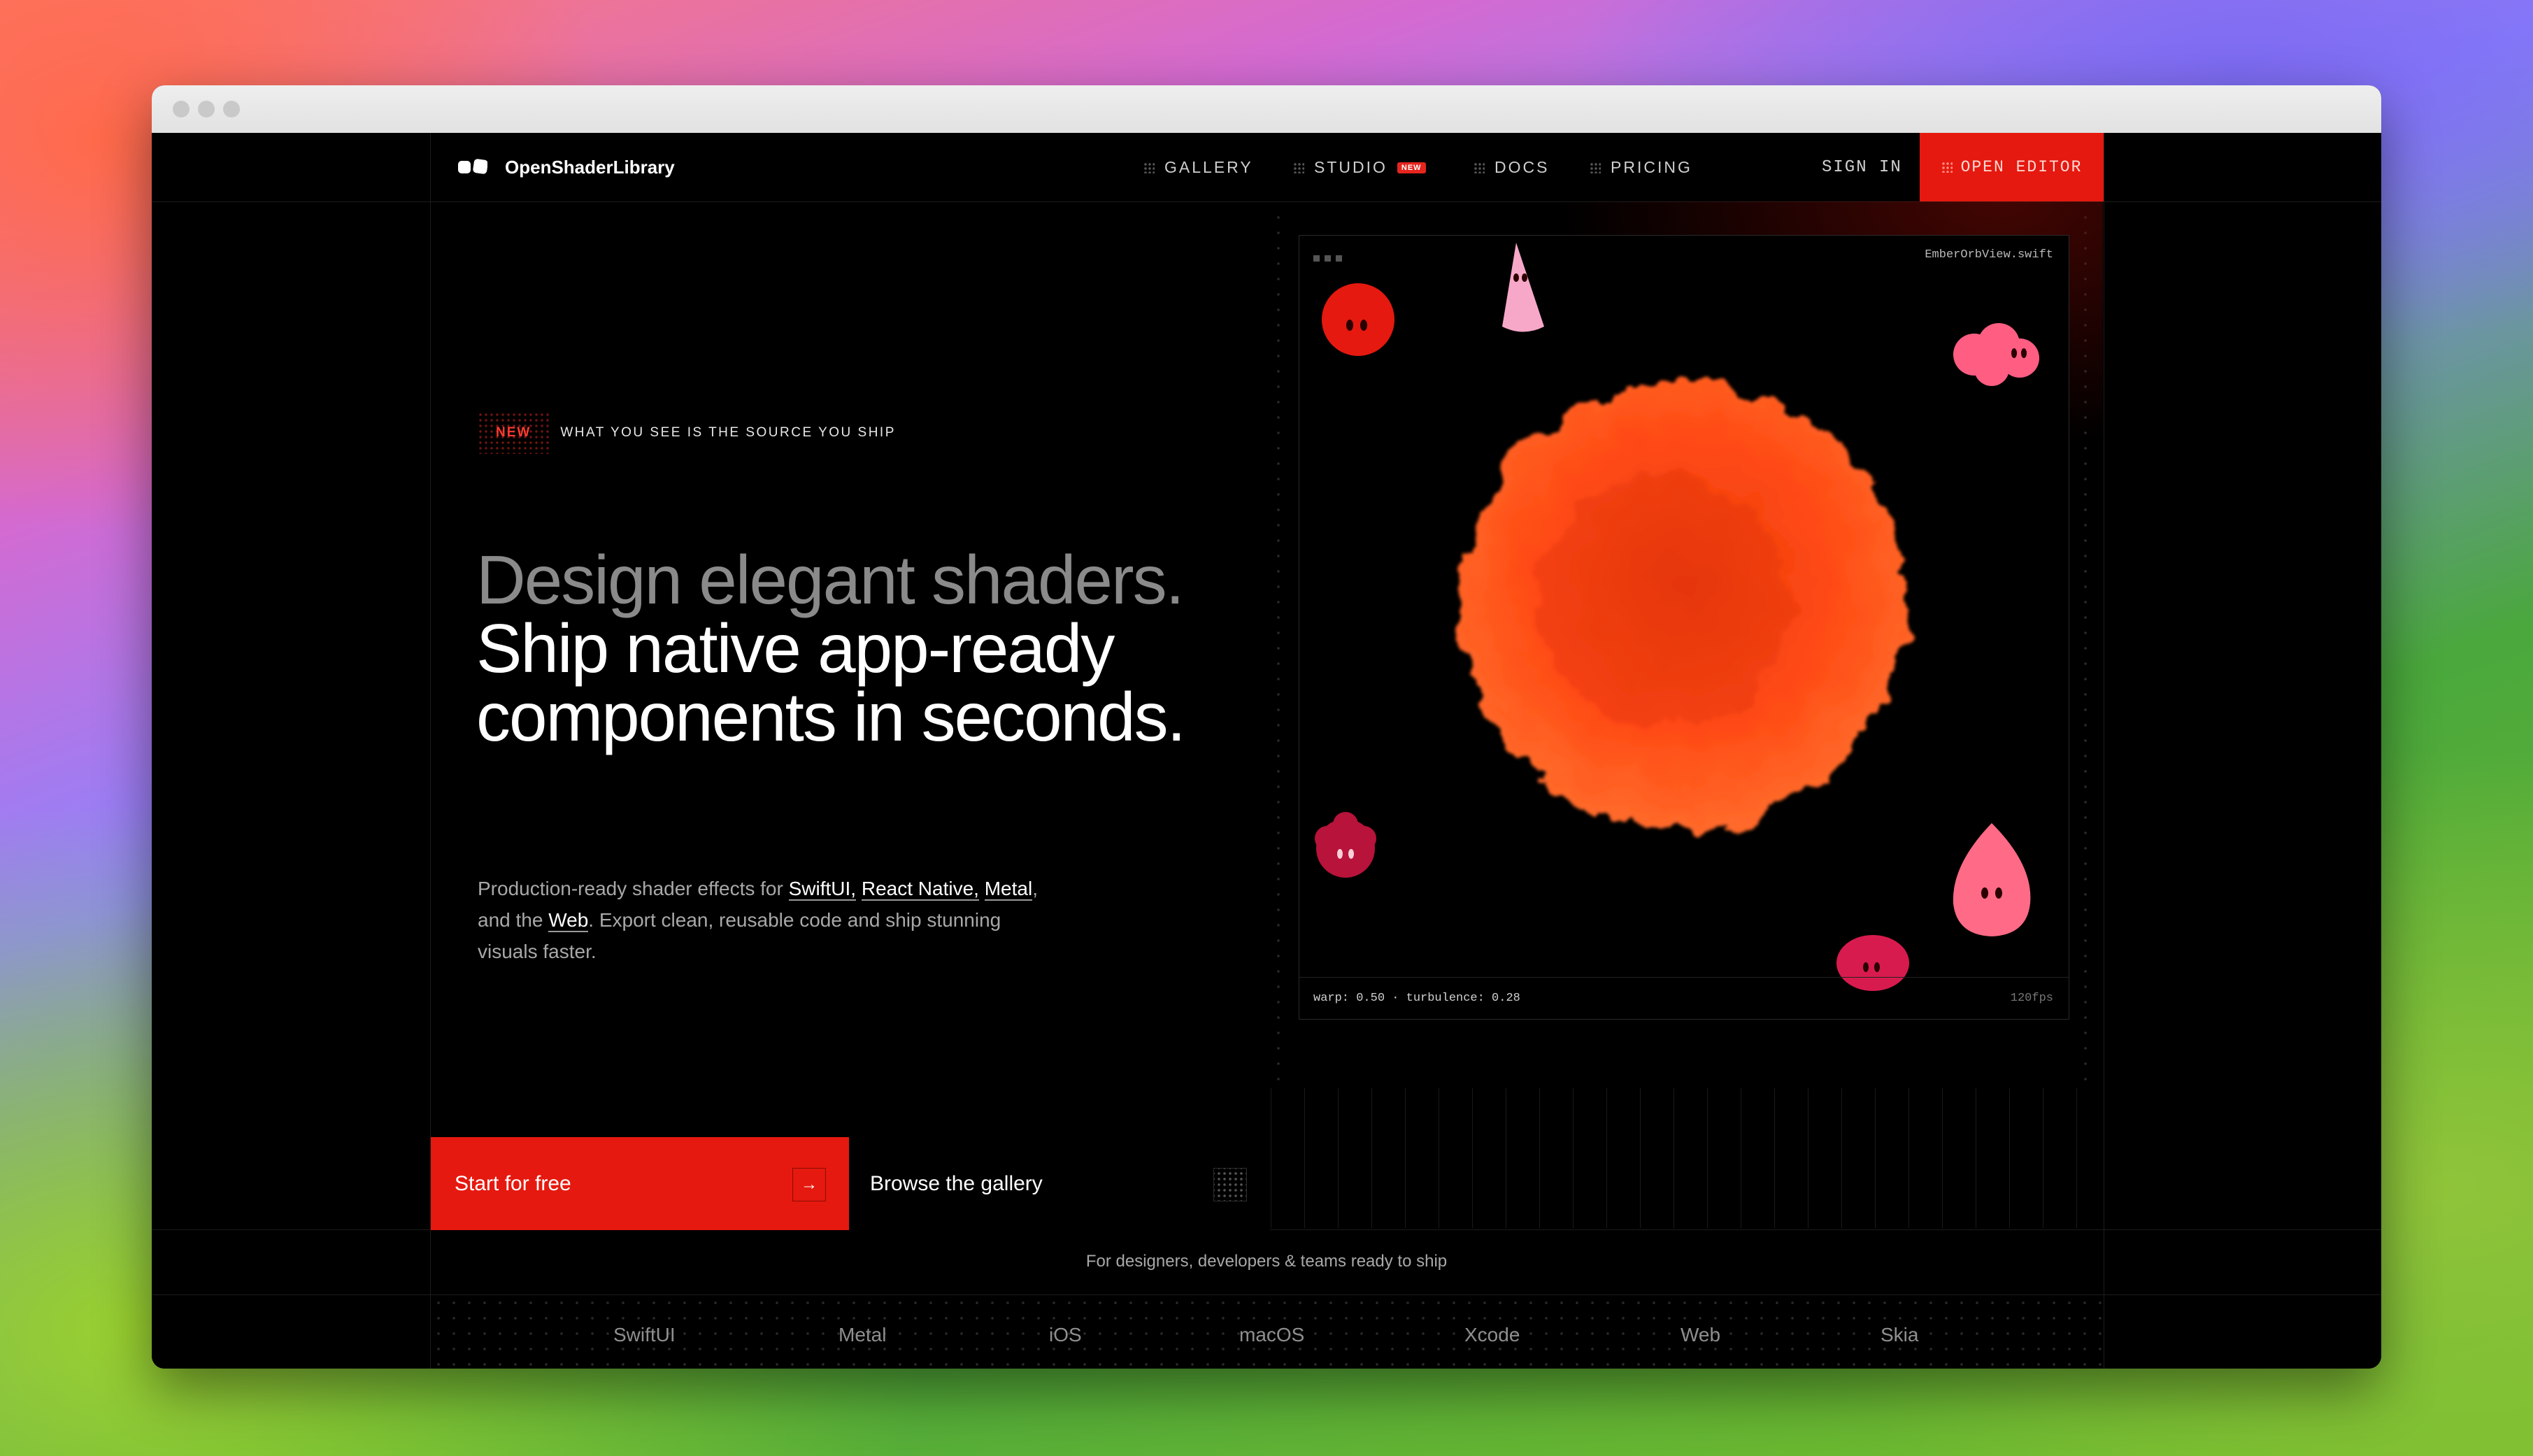  I want to click on nav-docs: DOCS, so click(1512, 167).